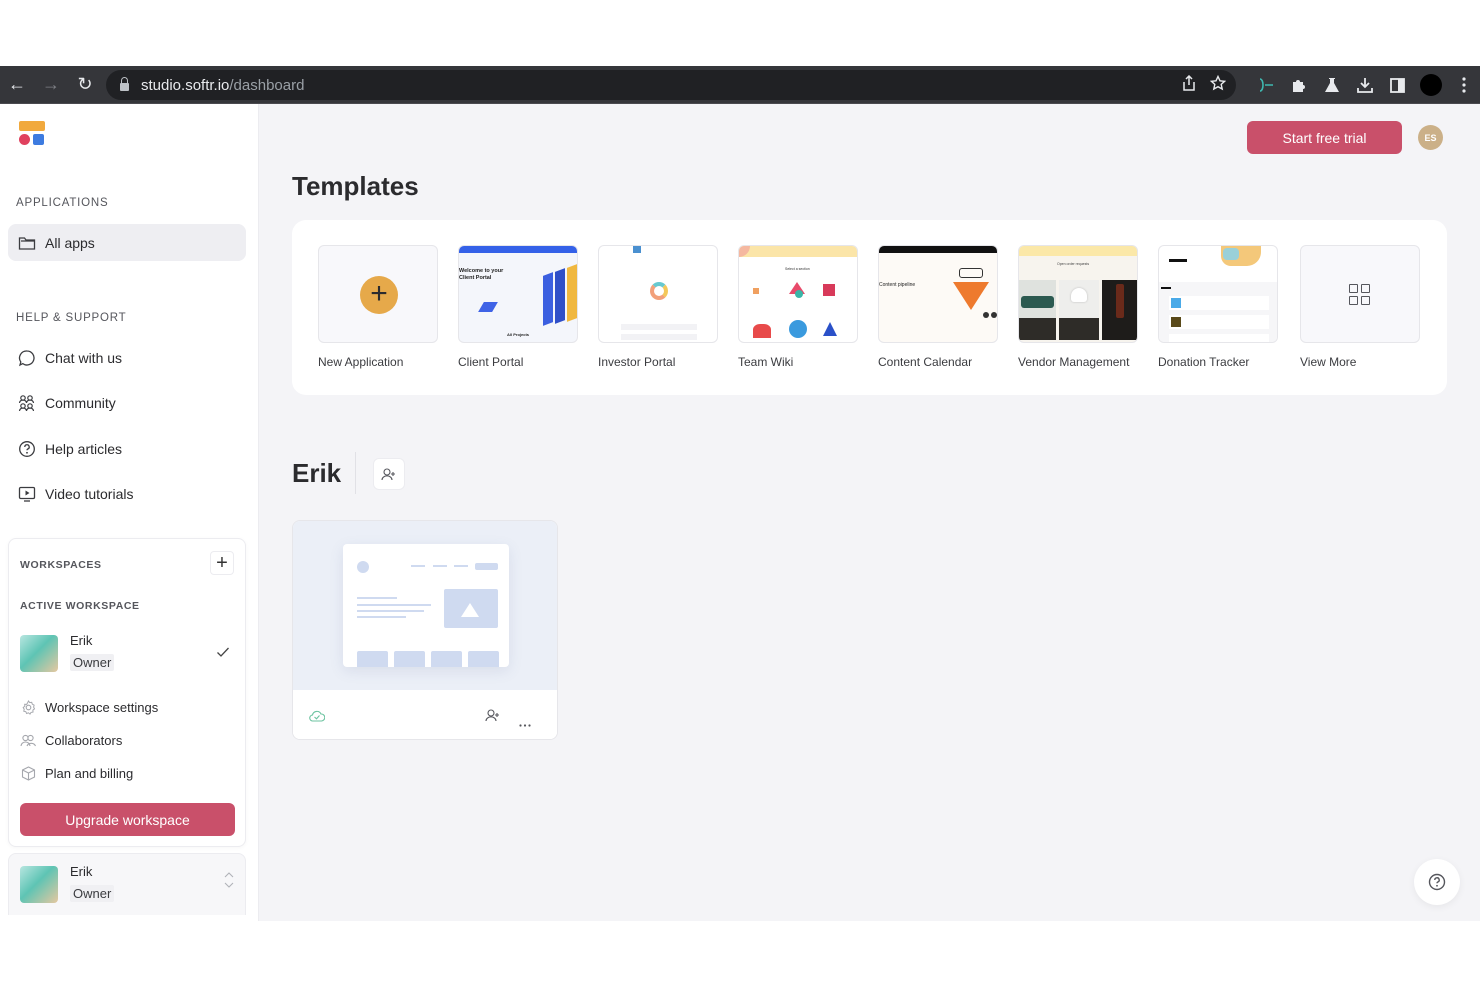  Describe the element at coordinates (127, 402) in the screenshot. I see `sidebar-item-community: Community` at that location.